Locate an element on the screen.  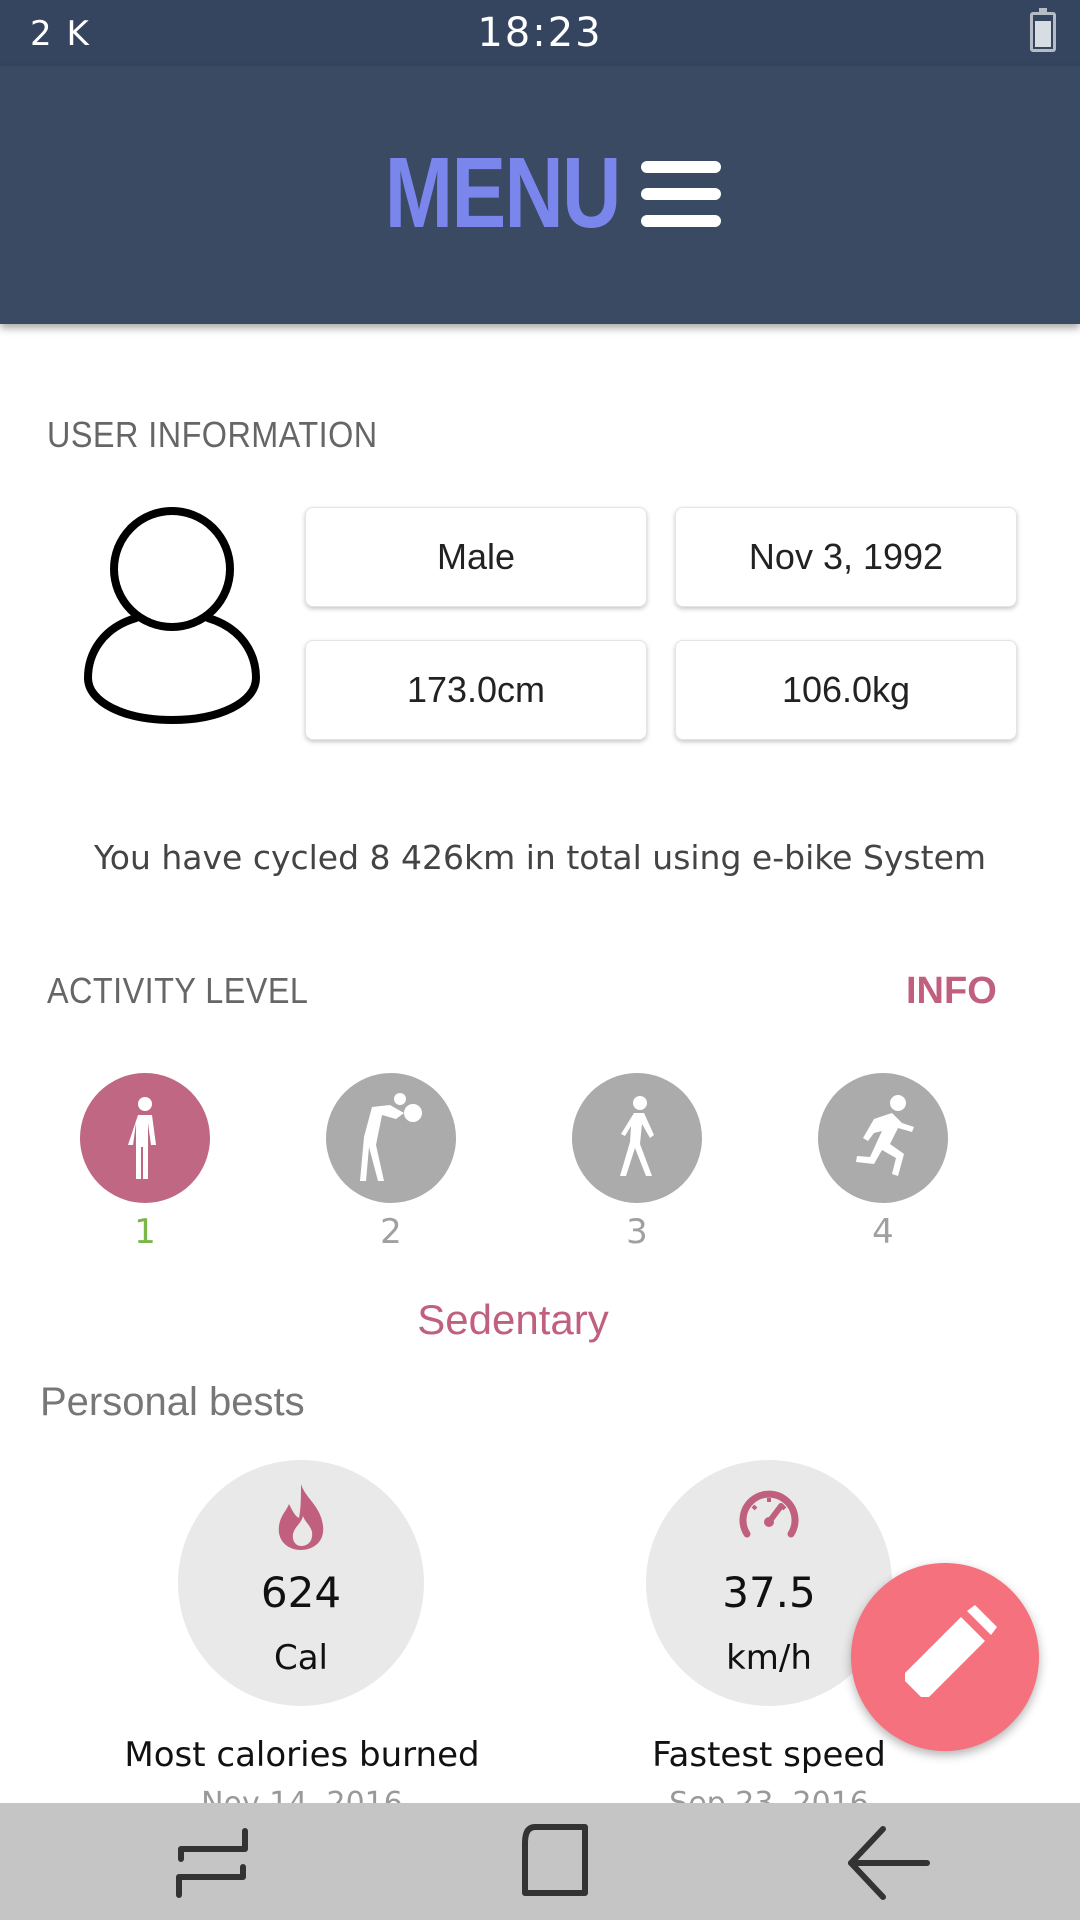
stretching-person-icon is located at coordinates (391, 1137).